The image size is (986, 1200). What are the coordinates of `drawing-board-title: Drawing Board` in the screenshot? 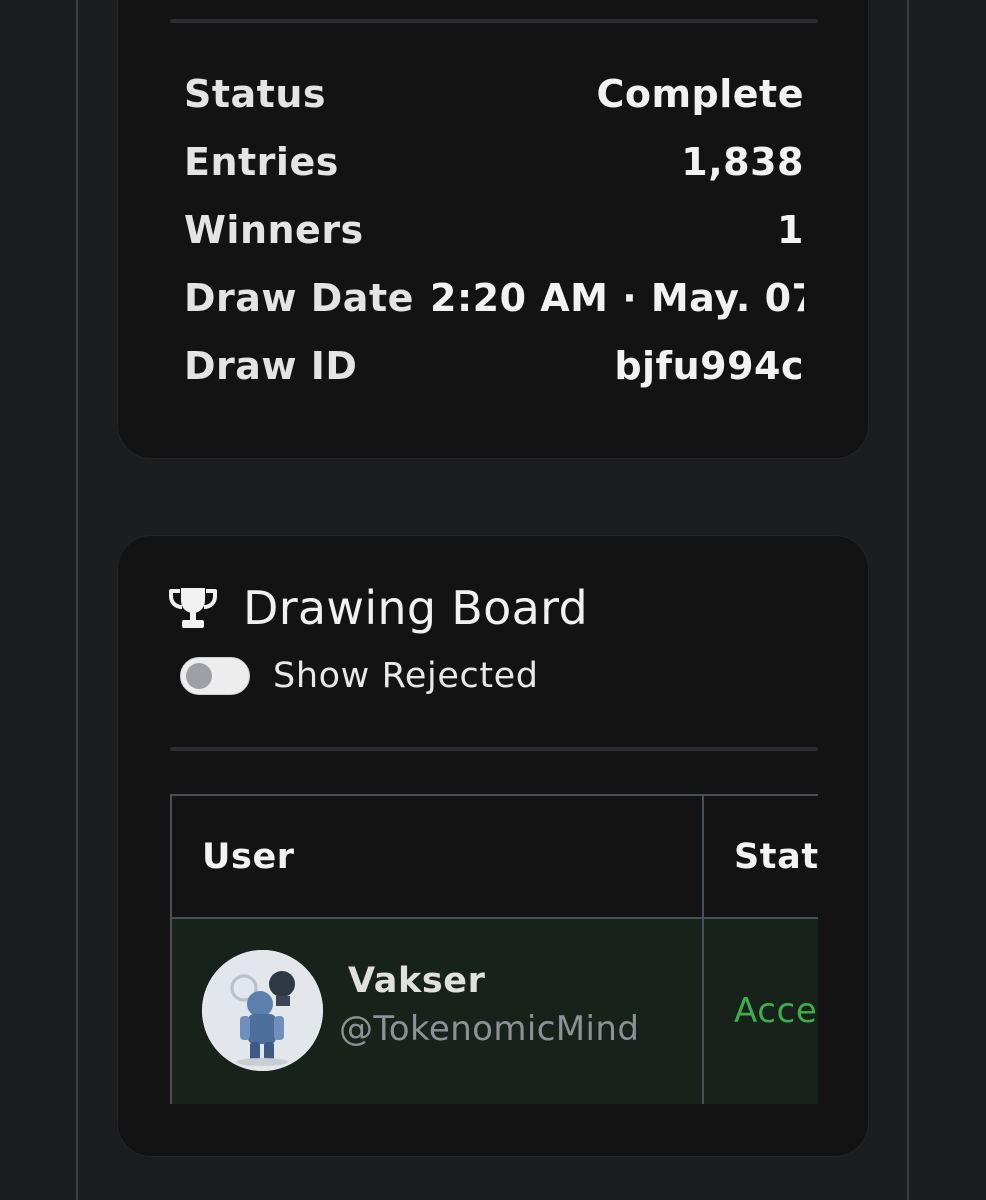 It's located at (415, 608).